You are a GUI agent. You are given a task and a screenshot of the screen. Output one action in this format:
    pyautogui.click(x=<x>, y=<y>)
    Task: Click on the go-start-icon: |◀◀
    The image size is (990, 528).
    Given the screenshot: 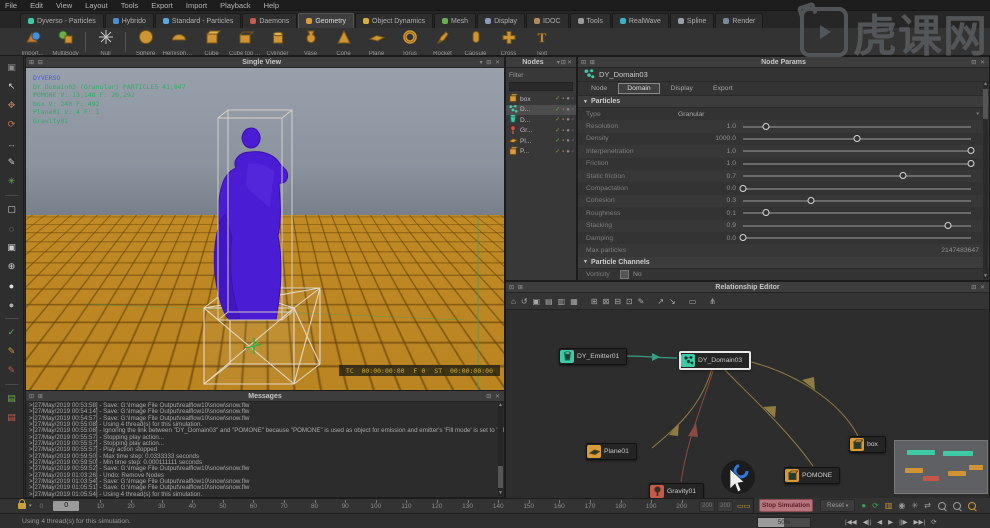 What is the action you would take?
    pyautogui.click(x=851, y=522)
    